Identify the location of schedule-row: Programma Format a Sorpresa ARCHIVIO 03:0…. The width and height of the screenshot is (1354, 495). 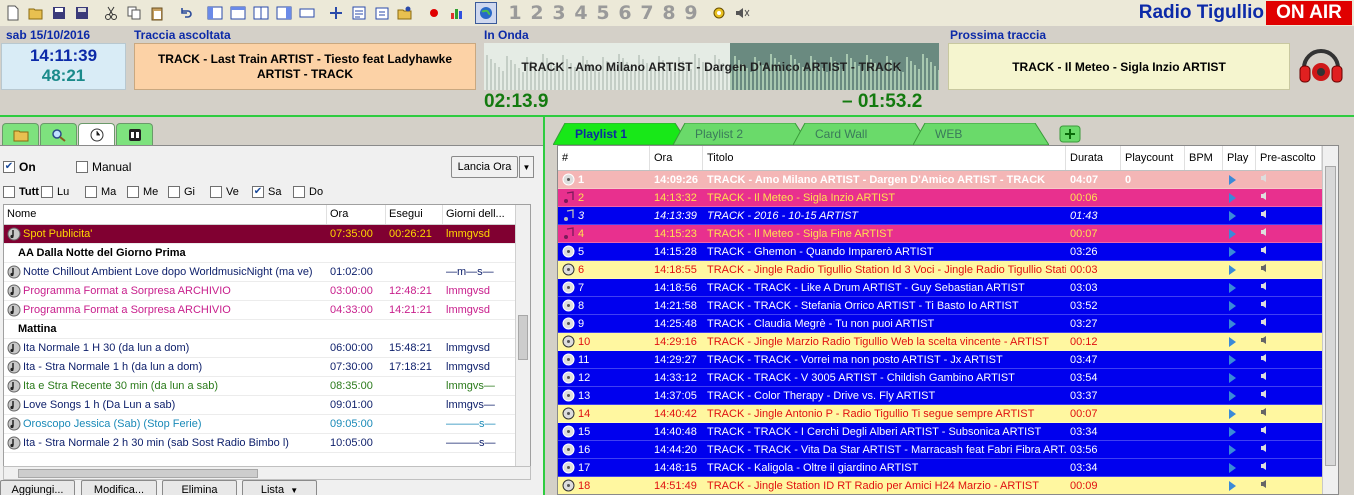
(267, 291).